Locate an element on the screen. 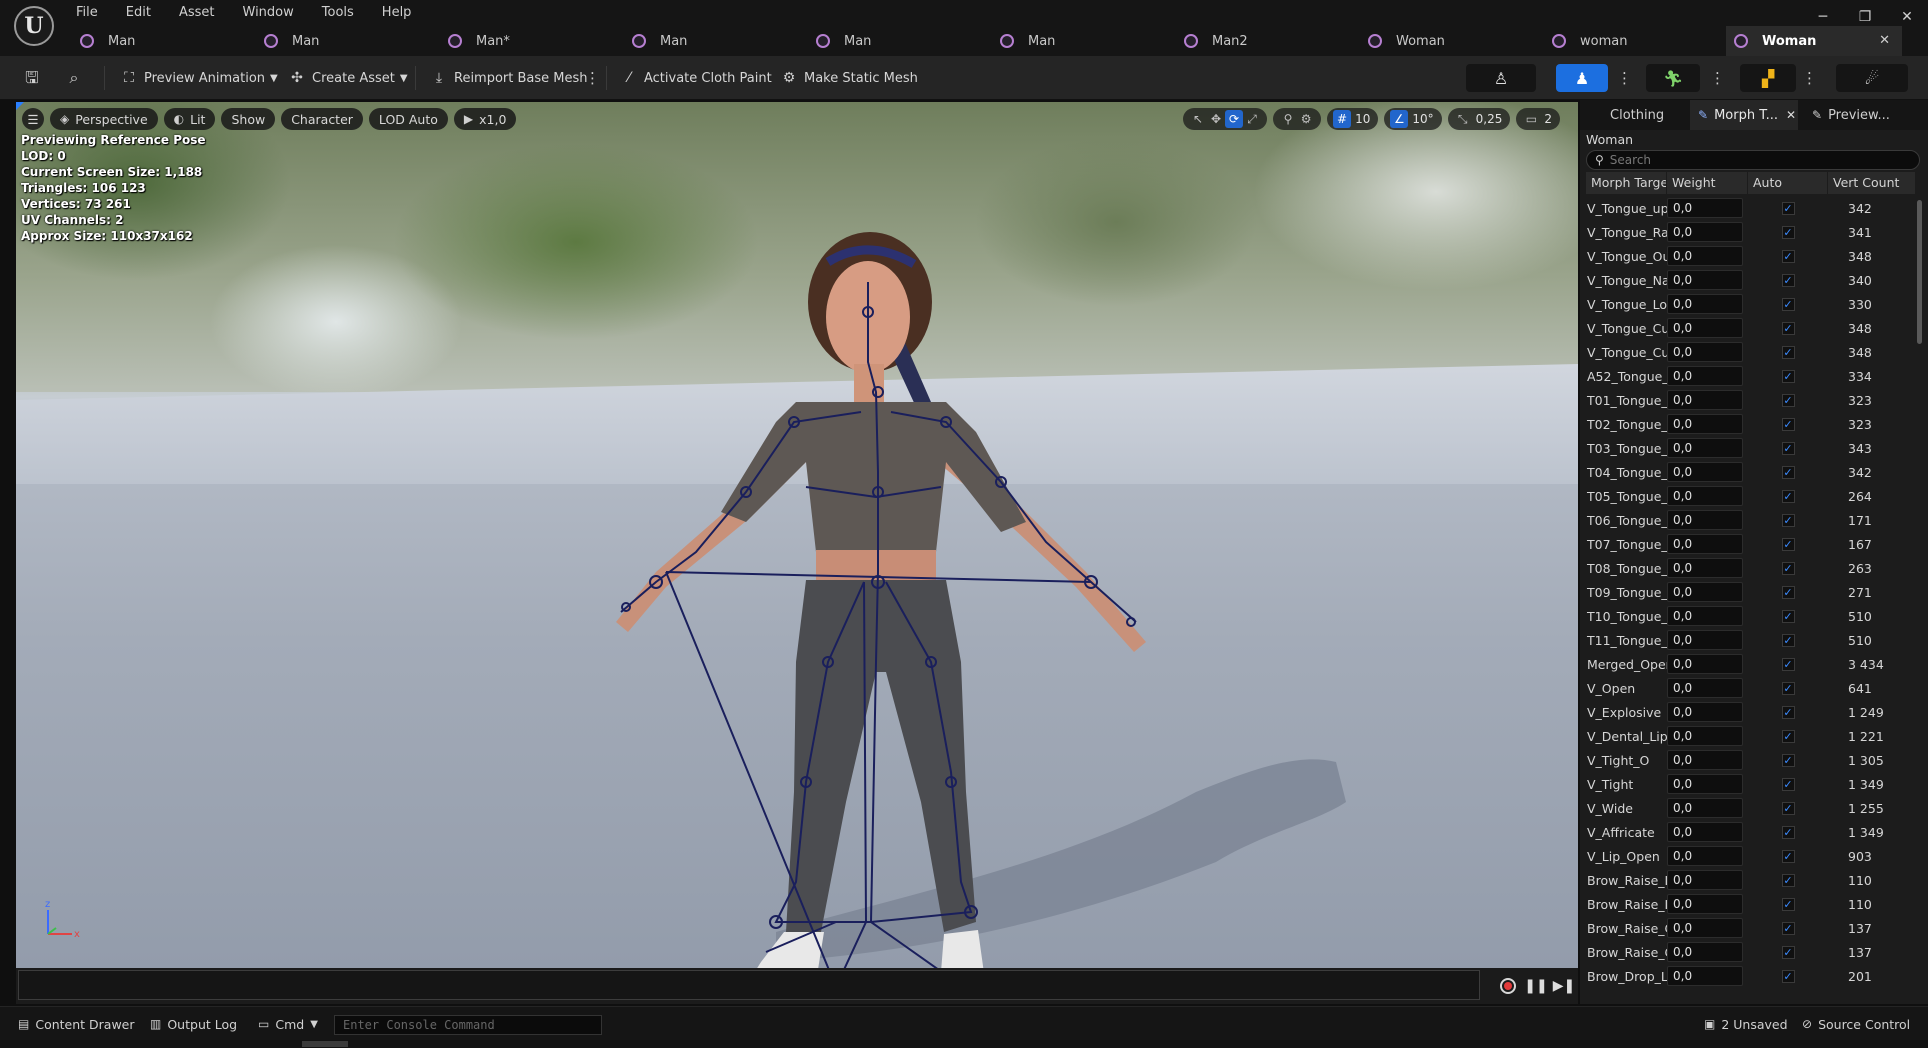  console-command-input: Enter Console Command is located at coordinates (468, 1025).